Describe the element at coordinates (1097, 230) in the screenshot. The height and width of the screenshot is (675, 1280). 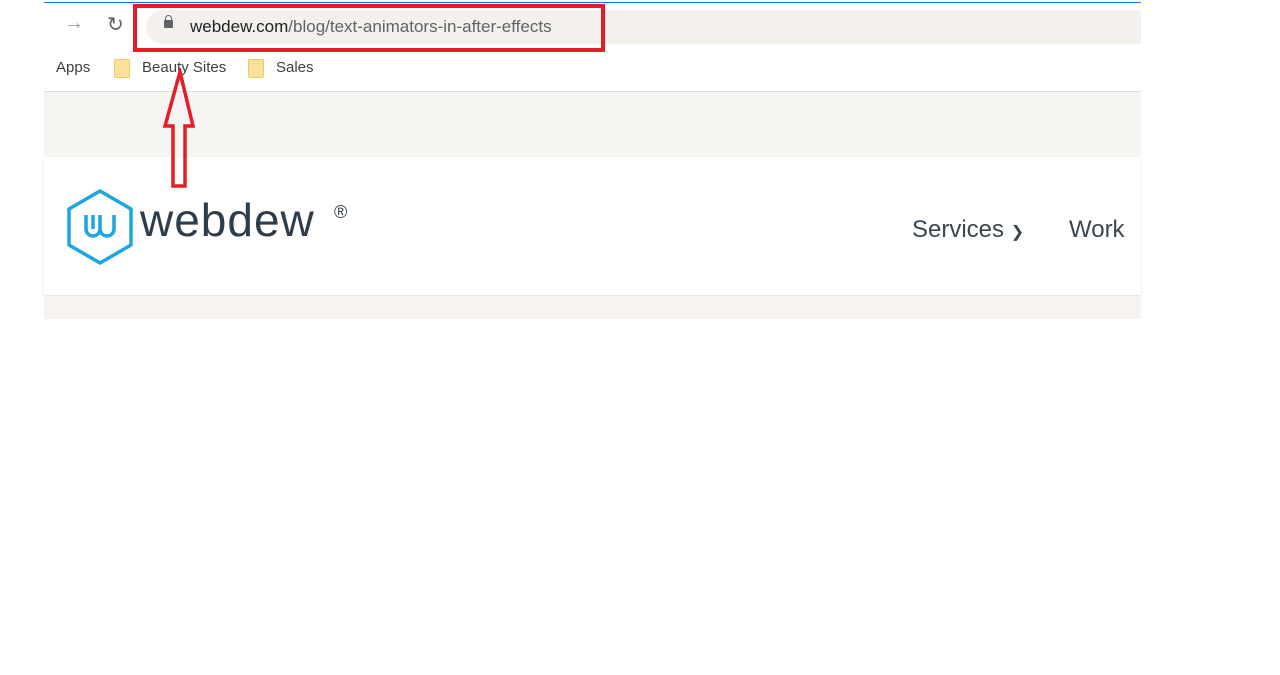
I see `nav-work: Work` at that location.